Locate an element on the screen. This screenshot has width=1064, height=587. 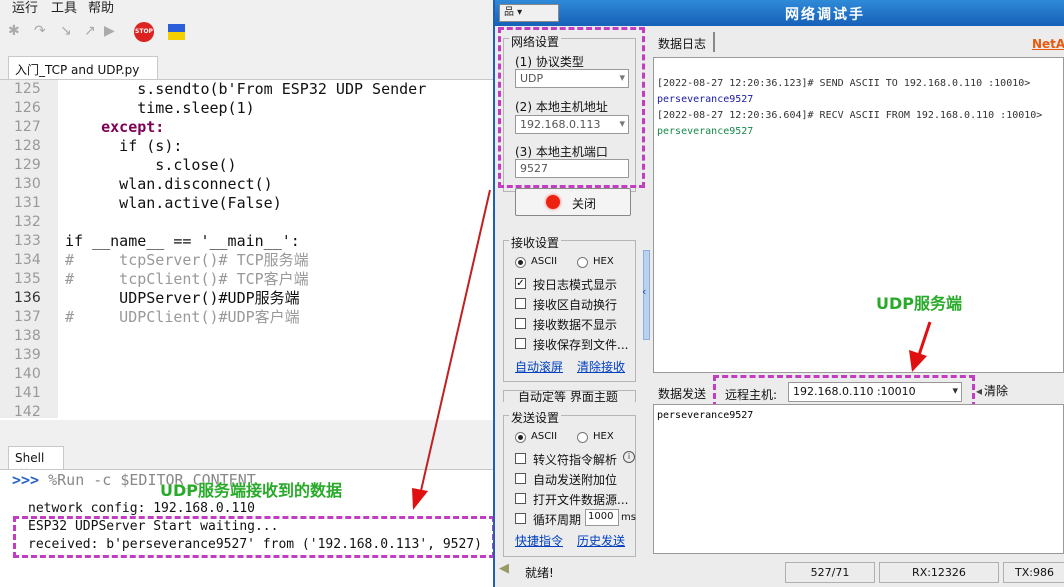
udp-server-annotation: UDP服务端 is located at coordinates (919, 303).